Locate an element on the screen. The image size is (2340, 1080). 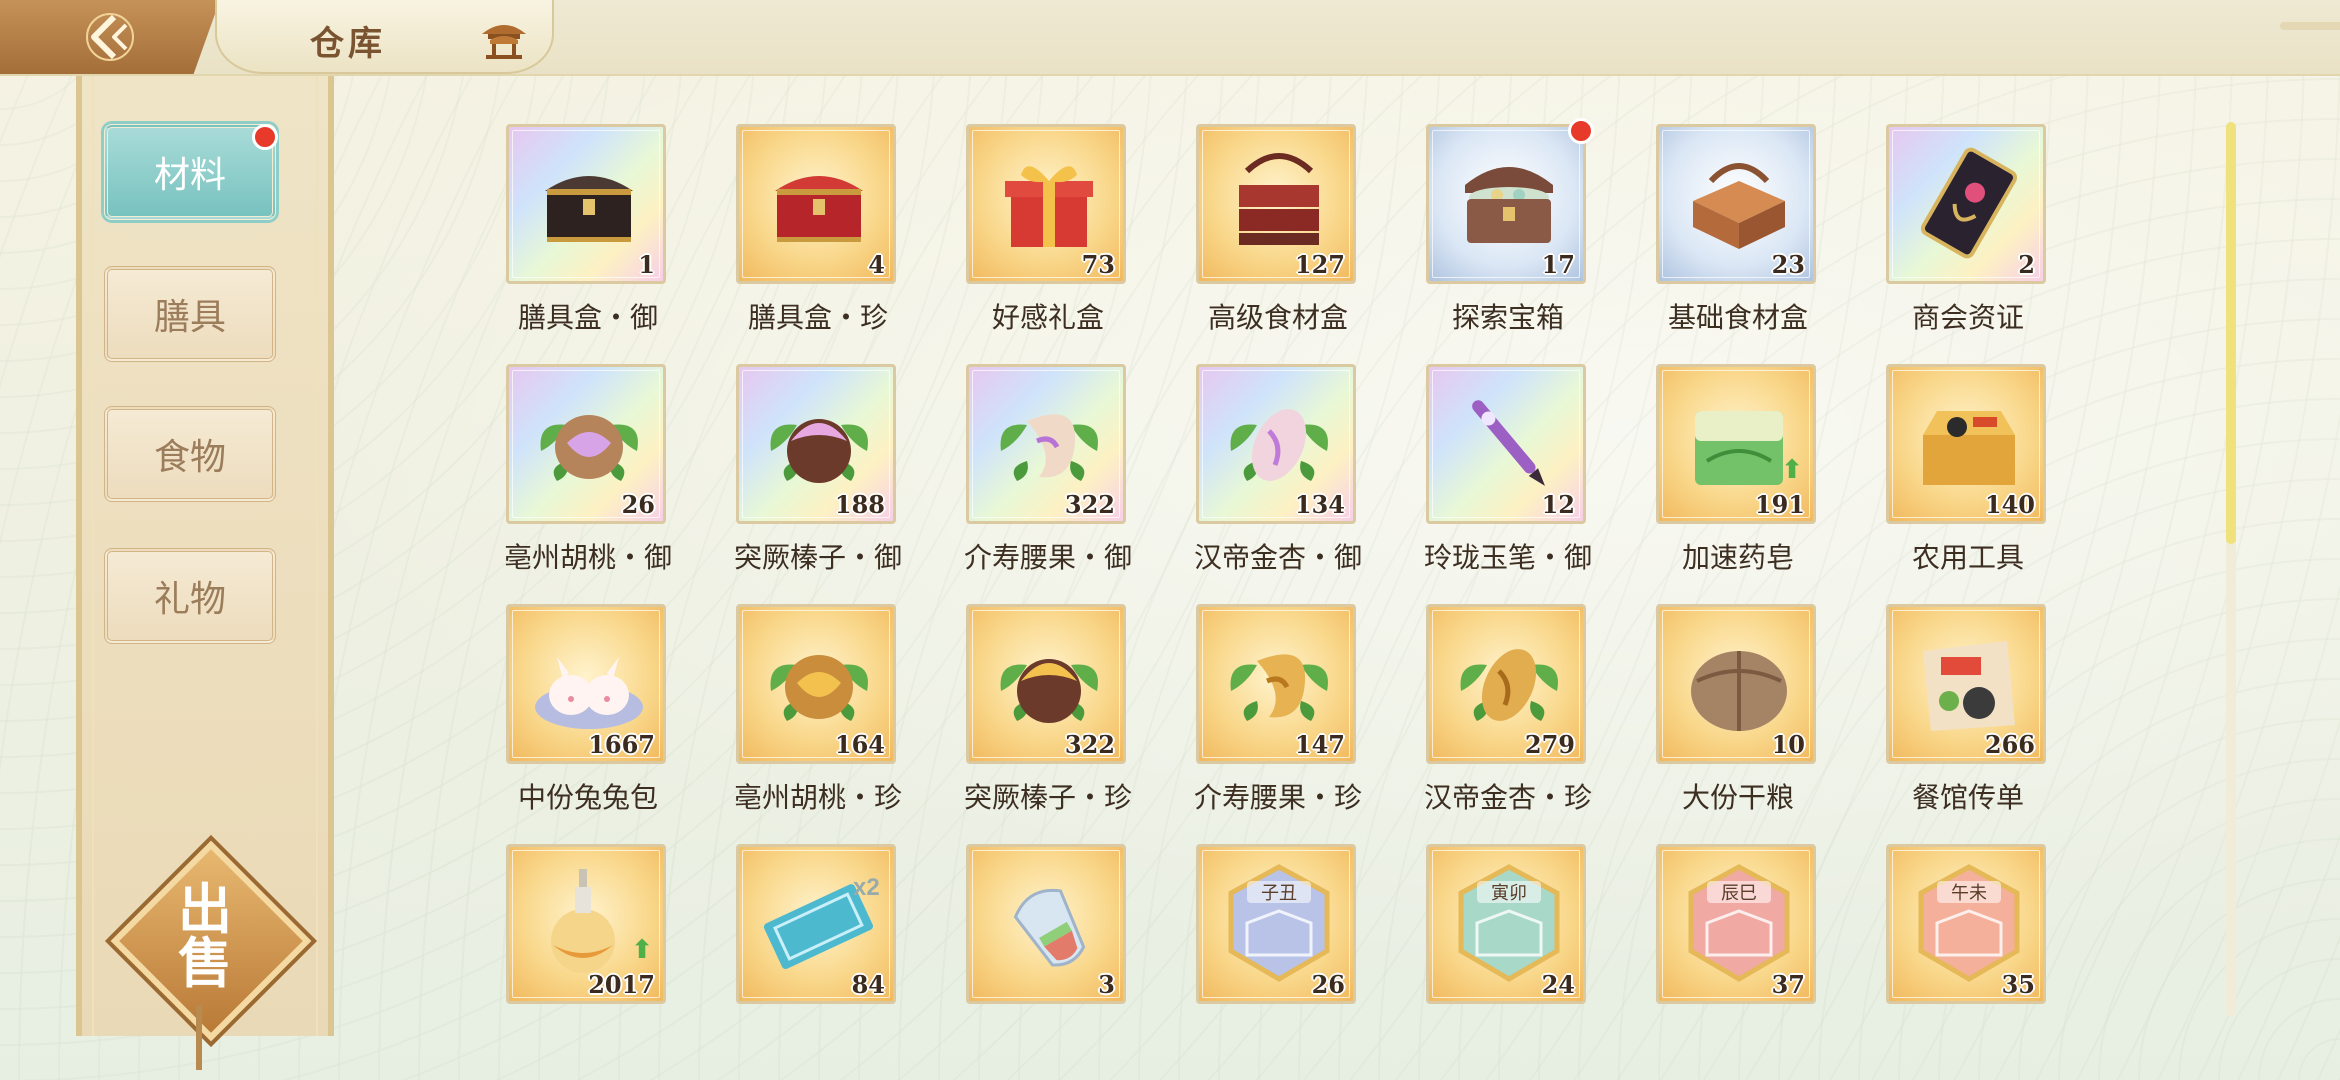
sell-label-line1: 出 is located at coordinates (205, 909).